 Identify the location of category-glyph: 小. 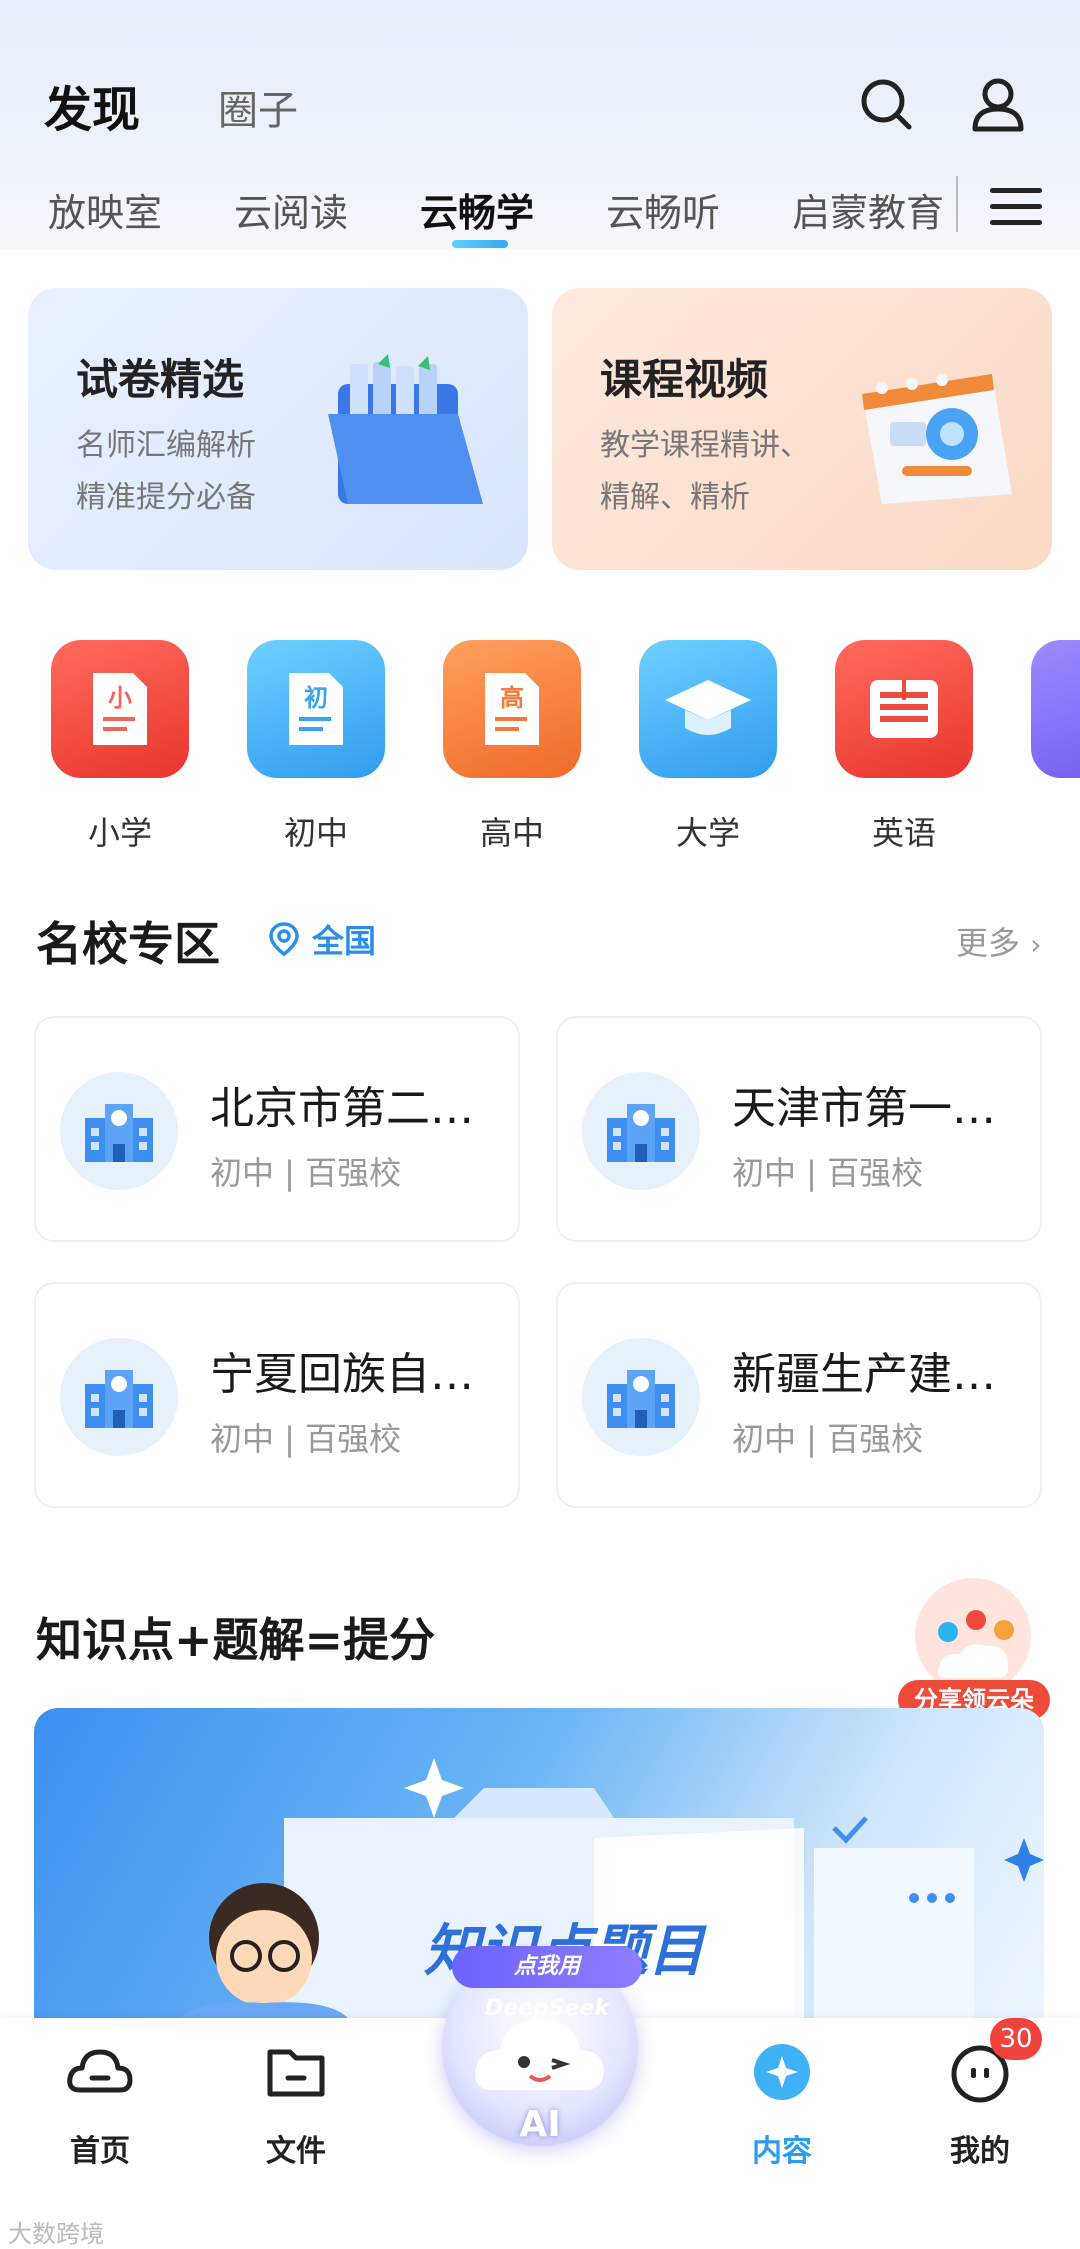
(120, 698).